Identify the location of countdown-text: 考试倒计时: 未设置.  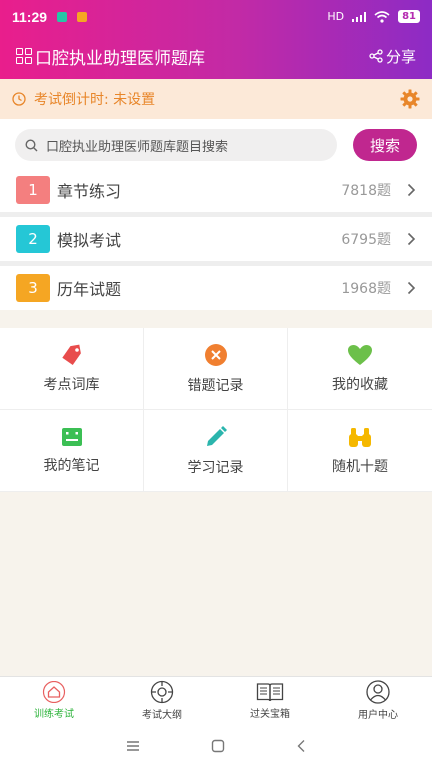
(95, 100).